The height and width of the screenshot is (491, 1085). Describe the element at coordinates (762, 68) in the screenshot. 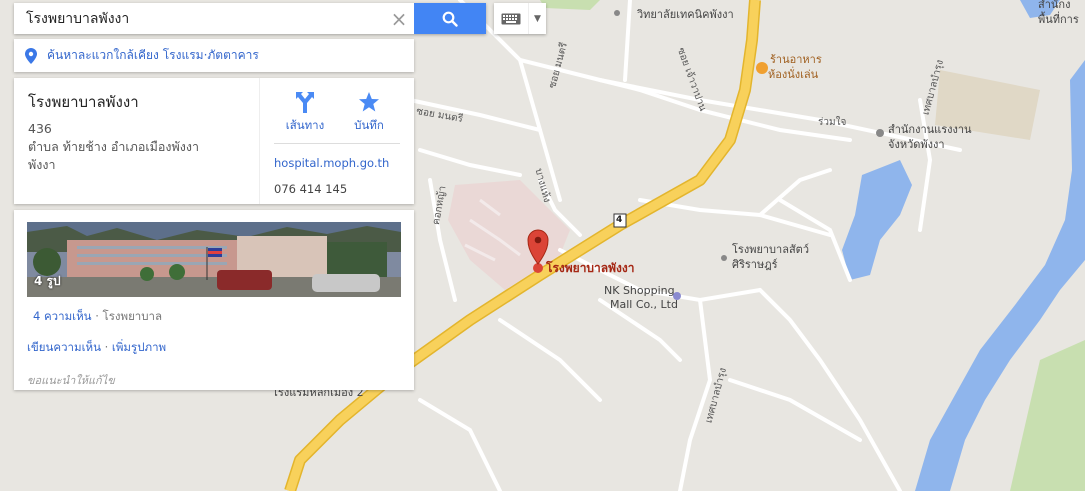

I see `restaurant-icon` at that location.